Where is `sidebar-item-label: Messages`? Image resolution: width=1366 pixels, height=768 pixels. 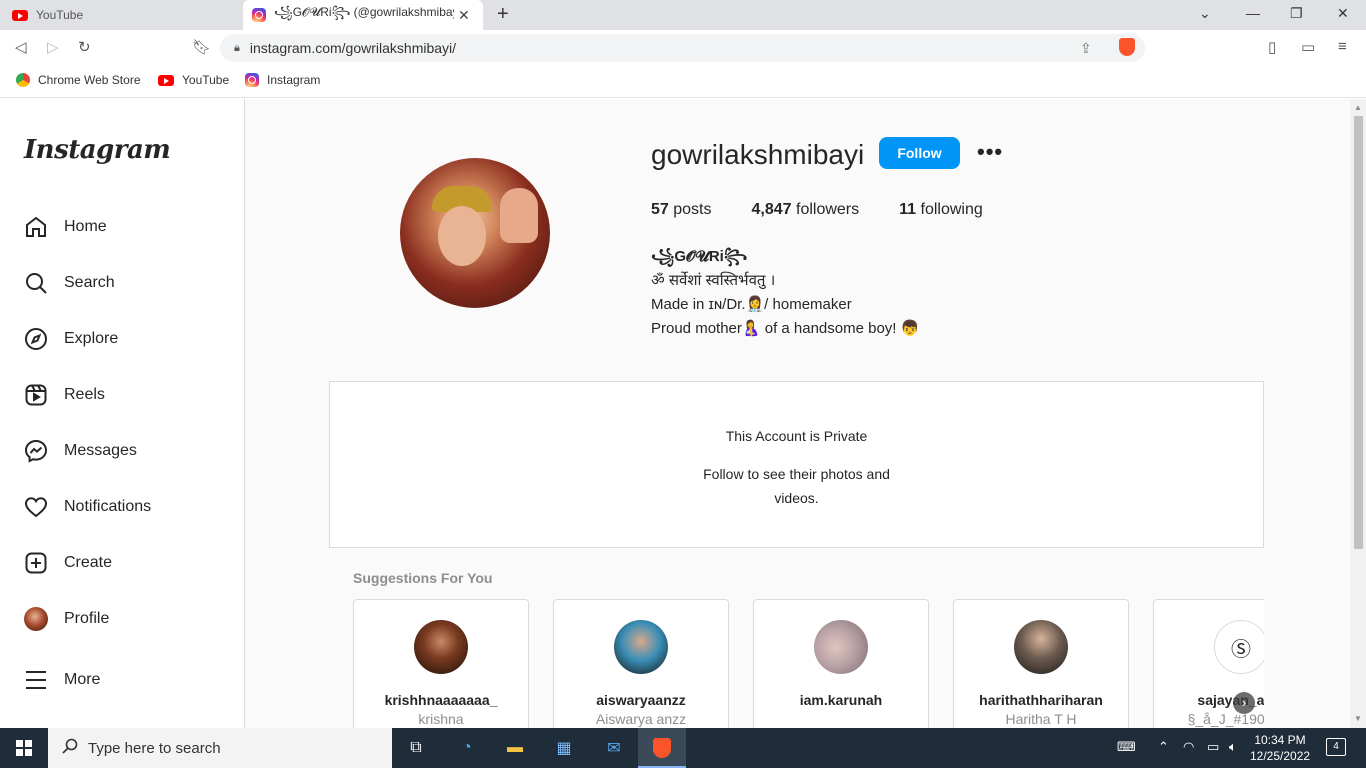 sidebar-item-label: Messages is located at coordinates (100, 450).